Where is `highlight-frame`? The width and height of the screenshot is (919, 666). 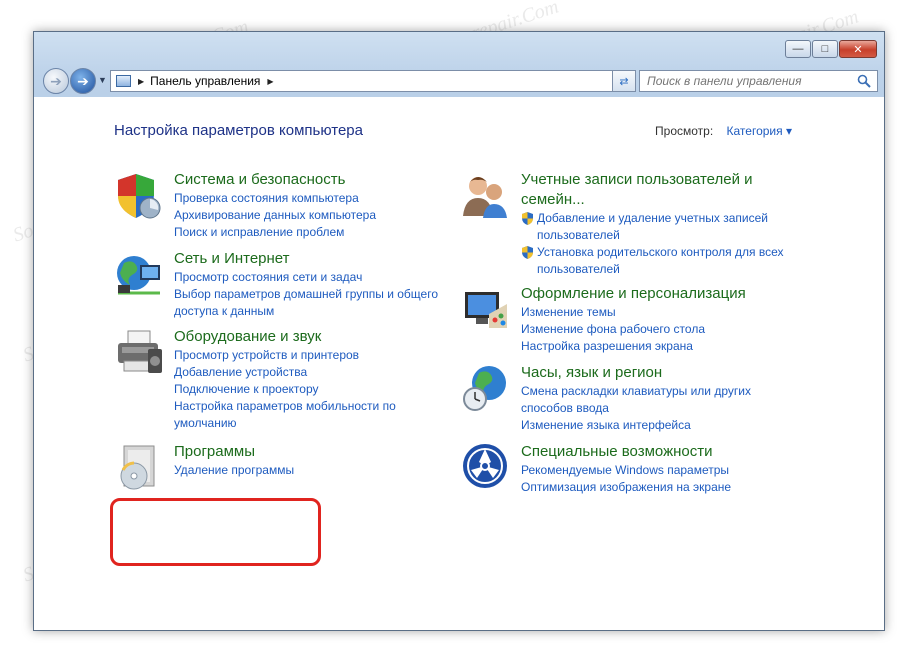 highlight-frame is located at coordinates (215, 532).